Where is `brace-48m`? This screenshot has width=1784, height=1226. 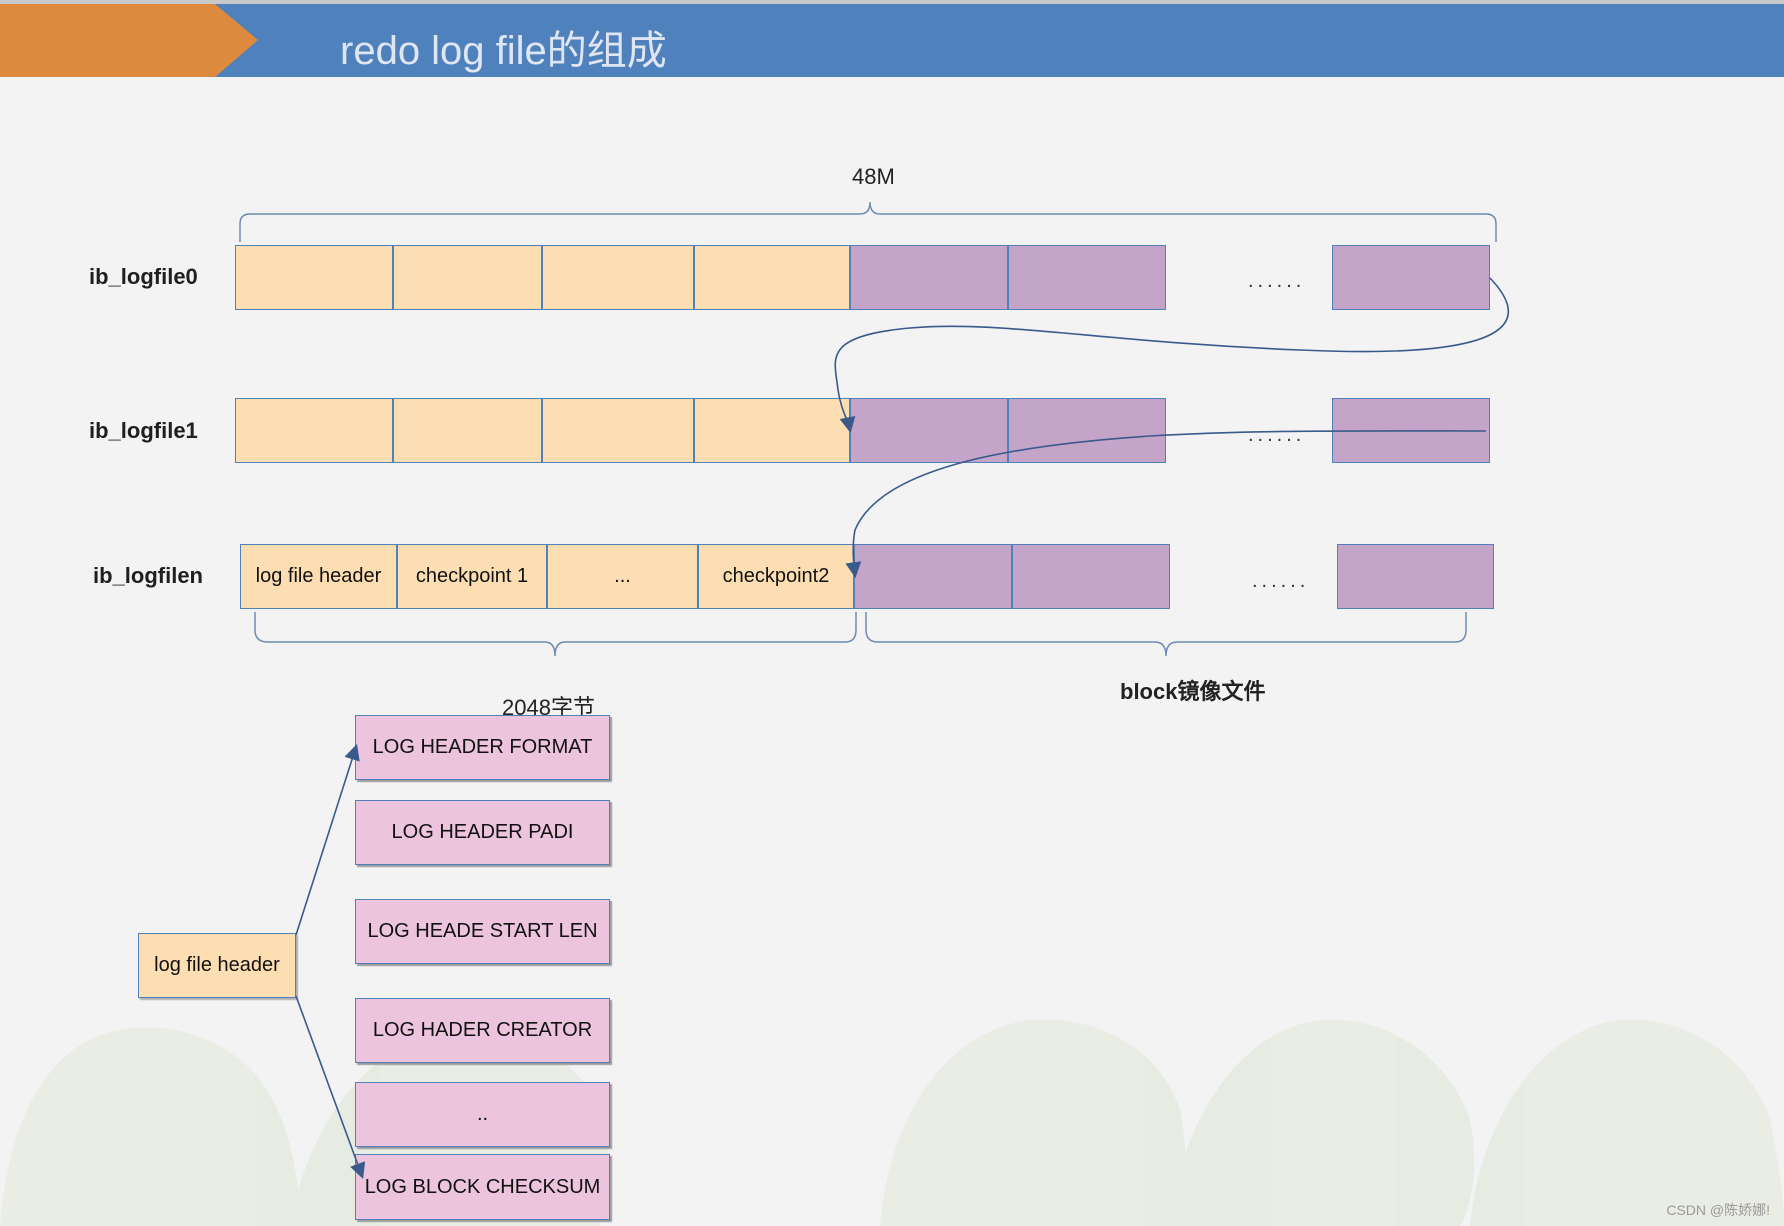 brace-48m is located at coordinates (868, 221).